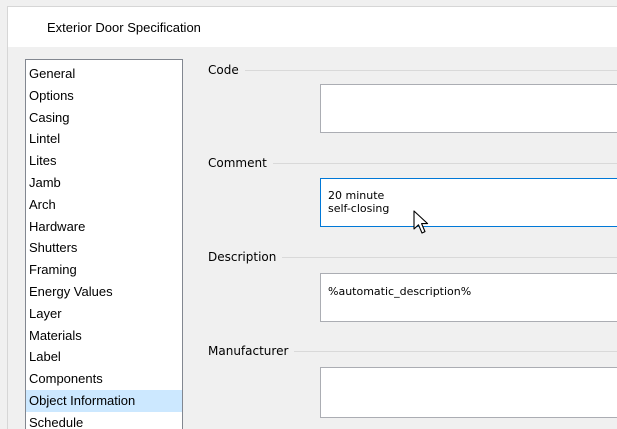 This screenshot has width=617, height=429. I want to click on description-group-label: Description, so click(245, 257).